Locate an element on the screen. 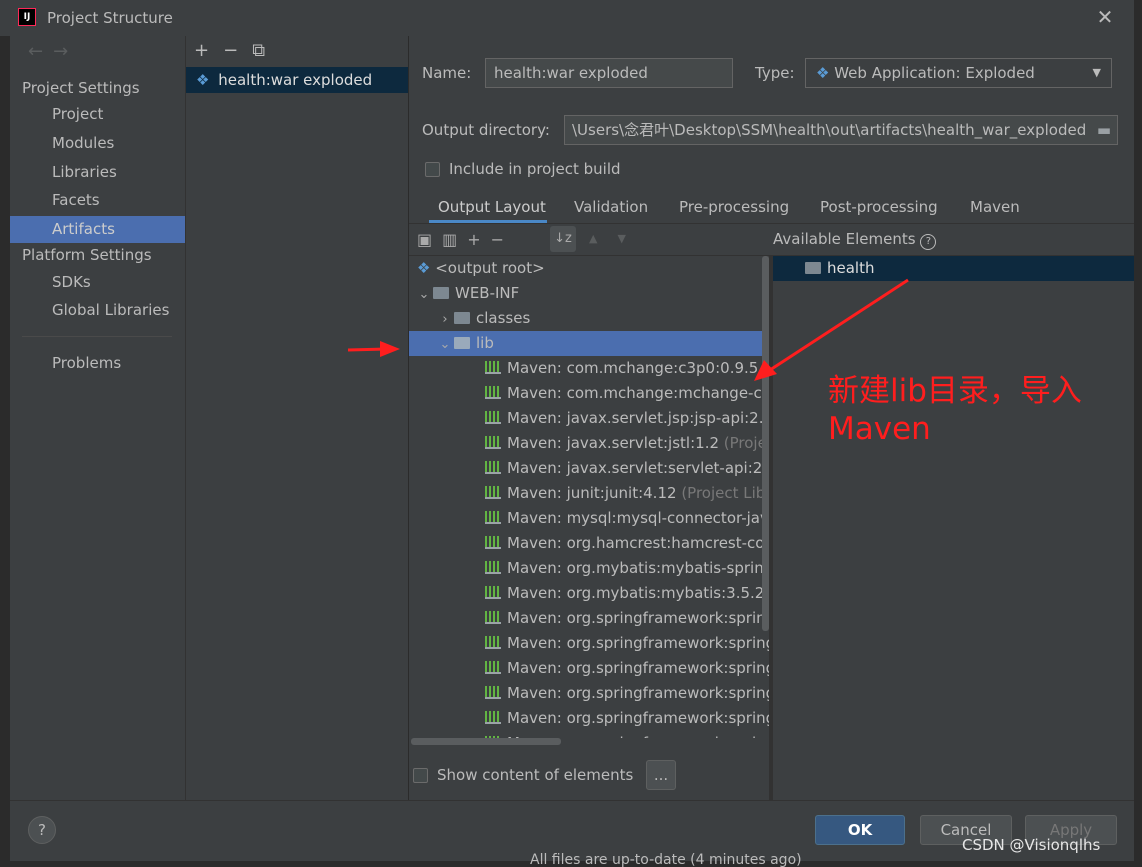 The image size is (1142, 867). tab-pre-processing: Pre-processing is located at coordinates (734, 207).